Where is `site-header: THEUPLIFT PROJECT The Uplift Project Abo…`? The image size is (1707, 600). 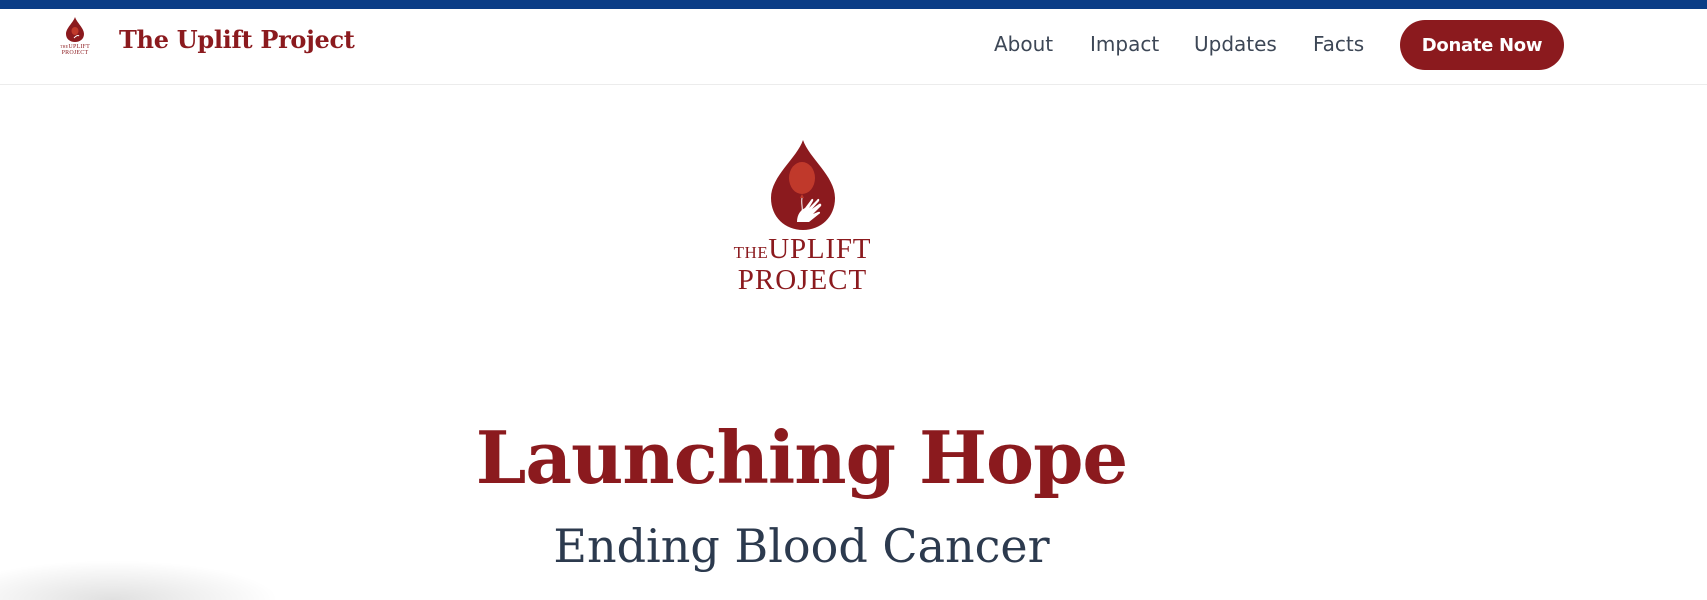
site-header: THEUPLIFT PROJECT The Uplift Project Abo… is located at coordinates (853, 47).